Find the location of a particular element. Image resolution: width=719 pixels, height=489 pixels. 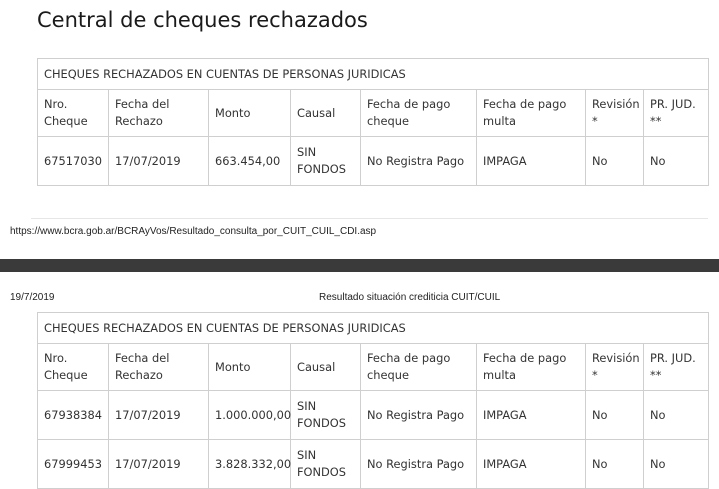

cell-monto: 663.454,00 is located at coordinates (249, 161).